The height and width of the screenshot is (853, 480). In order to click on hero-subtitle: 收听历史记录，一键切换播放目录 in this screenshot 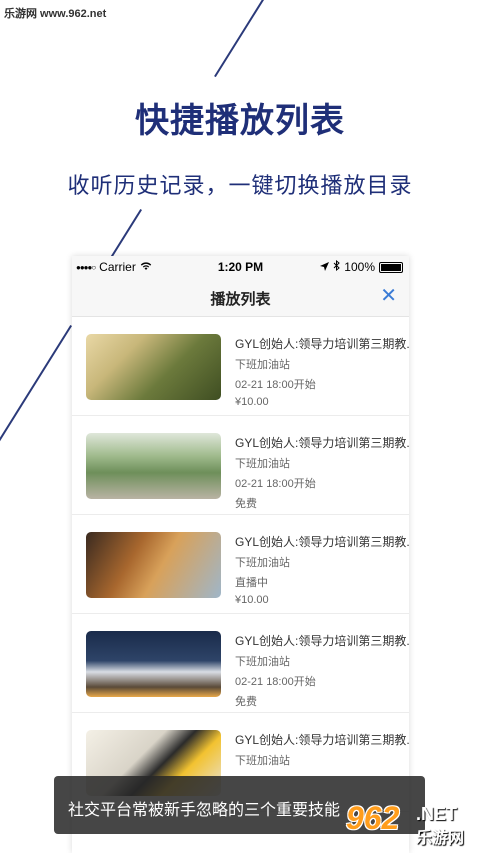, I will do `click(240, 185)`.